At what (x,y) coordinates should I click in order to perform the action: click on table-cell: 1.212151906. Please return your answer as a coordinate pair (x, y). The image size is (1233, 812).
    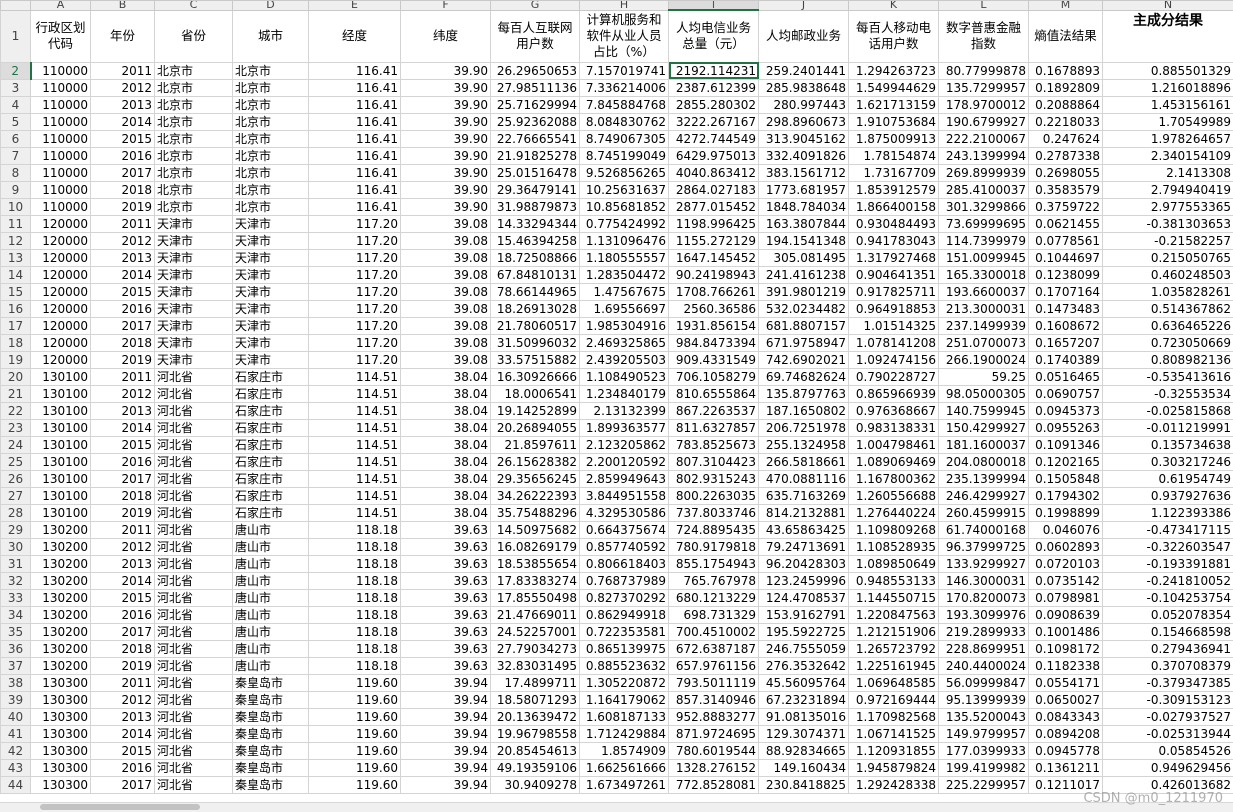
    Looking at the image, I should click on (893, 631).